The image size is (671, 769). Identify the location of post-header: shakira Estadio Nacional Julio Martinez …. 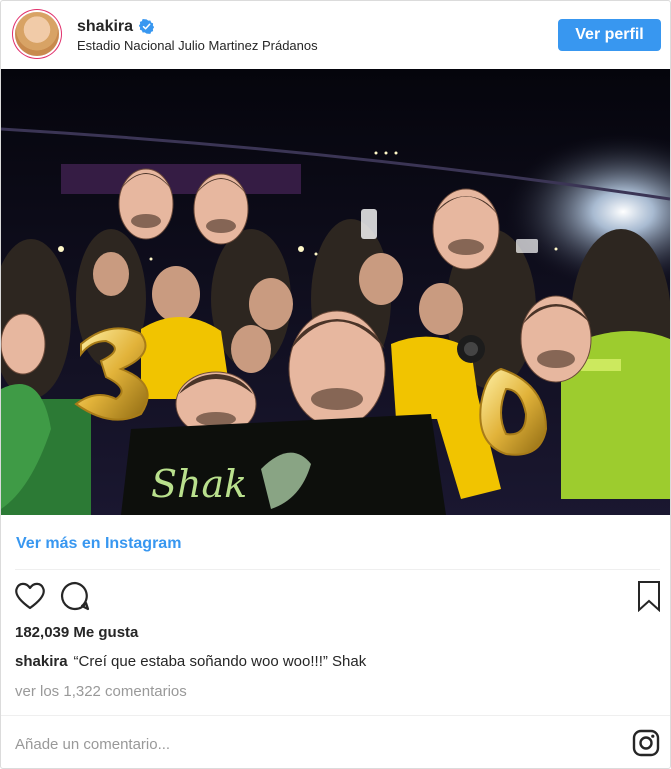
(335, 35).